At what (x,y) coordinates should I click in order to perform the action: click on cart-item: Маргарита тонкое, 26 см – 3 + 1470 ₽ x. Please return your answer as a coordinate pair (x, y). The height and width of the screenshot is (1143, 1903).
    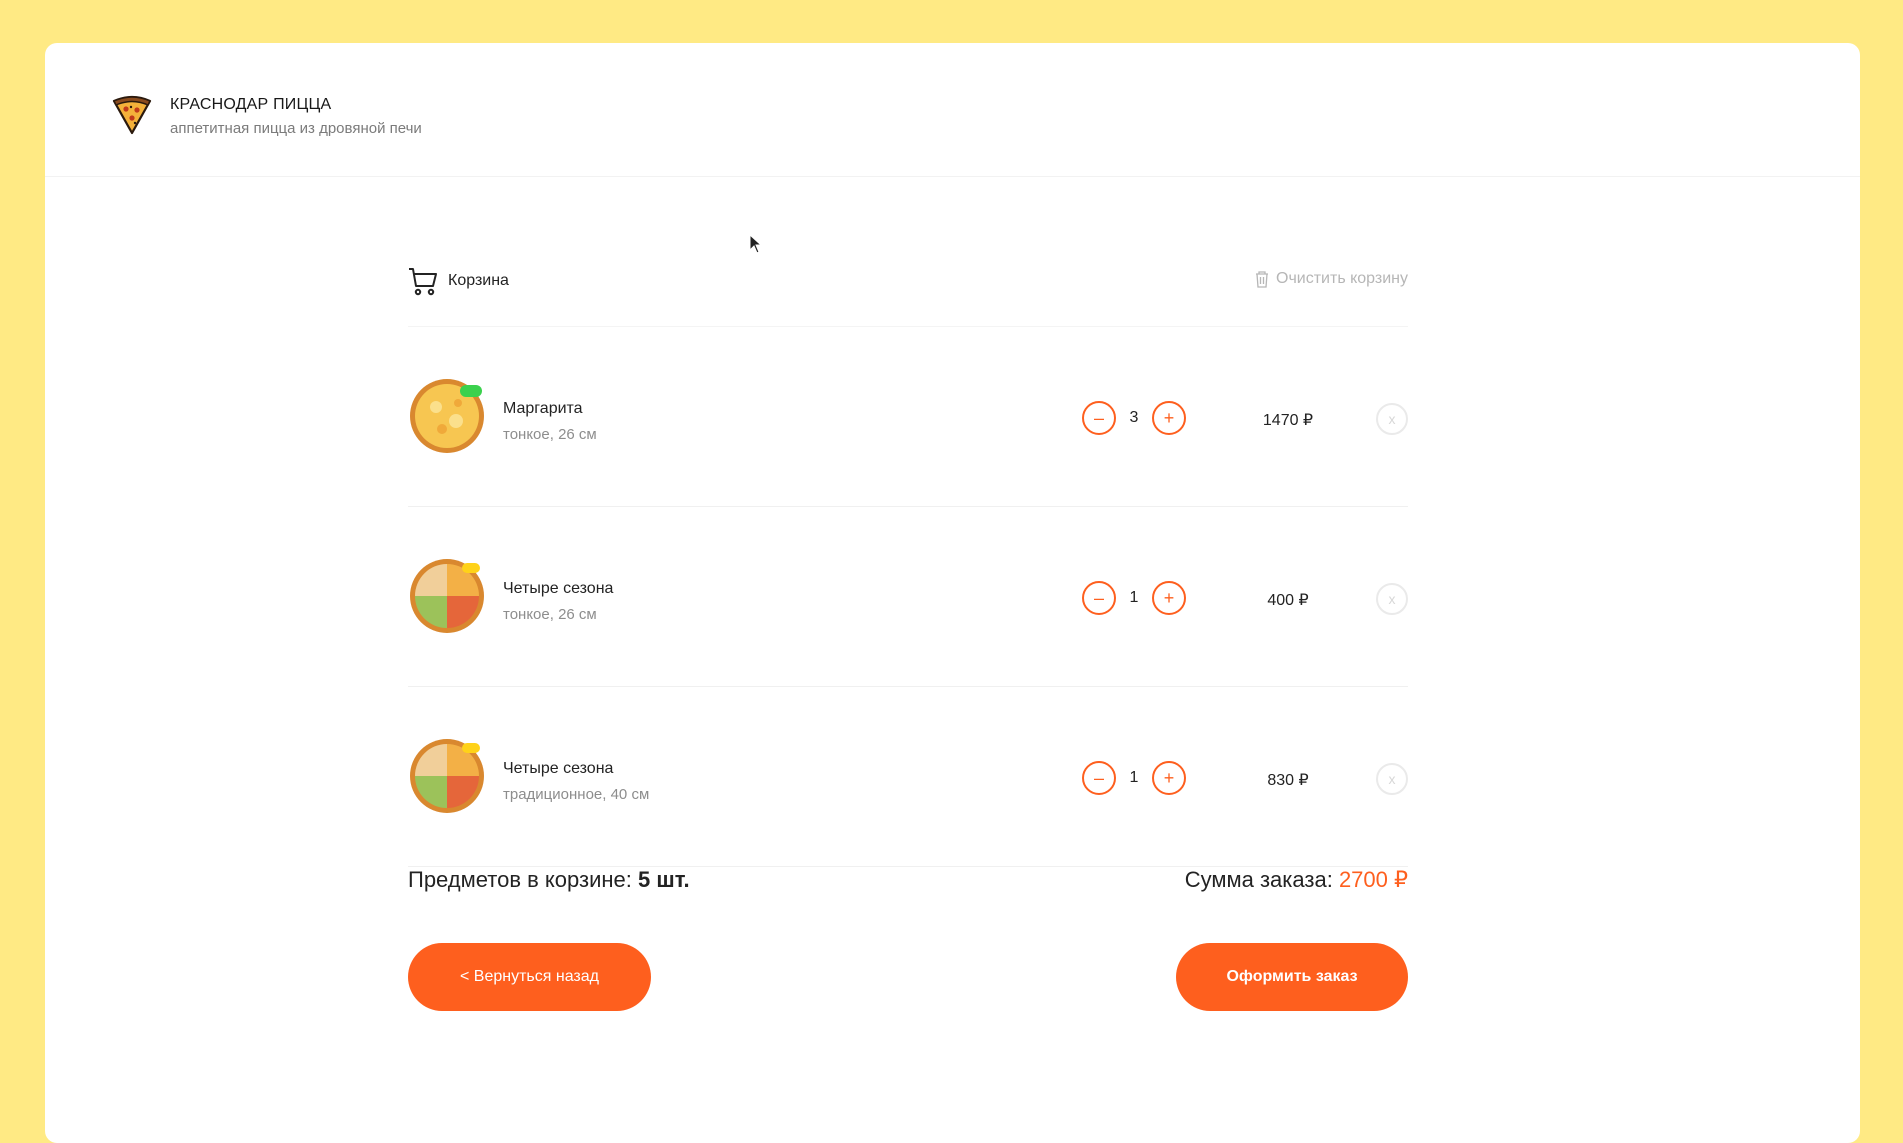
    Looking at the image, I should click on (908, 417).